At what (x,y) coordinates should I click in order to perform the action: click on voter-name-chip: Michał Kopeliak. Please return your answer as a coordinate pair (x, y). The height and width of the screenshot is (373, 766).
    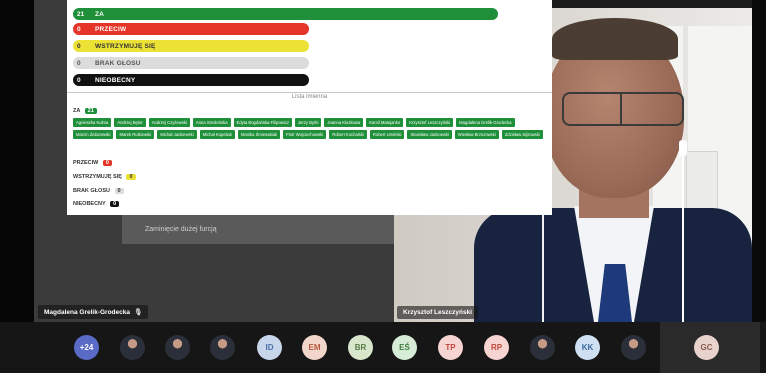
    Looking at the image, I should click on (217, 134).